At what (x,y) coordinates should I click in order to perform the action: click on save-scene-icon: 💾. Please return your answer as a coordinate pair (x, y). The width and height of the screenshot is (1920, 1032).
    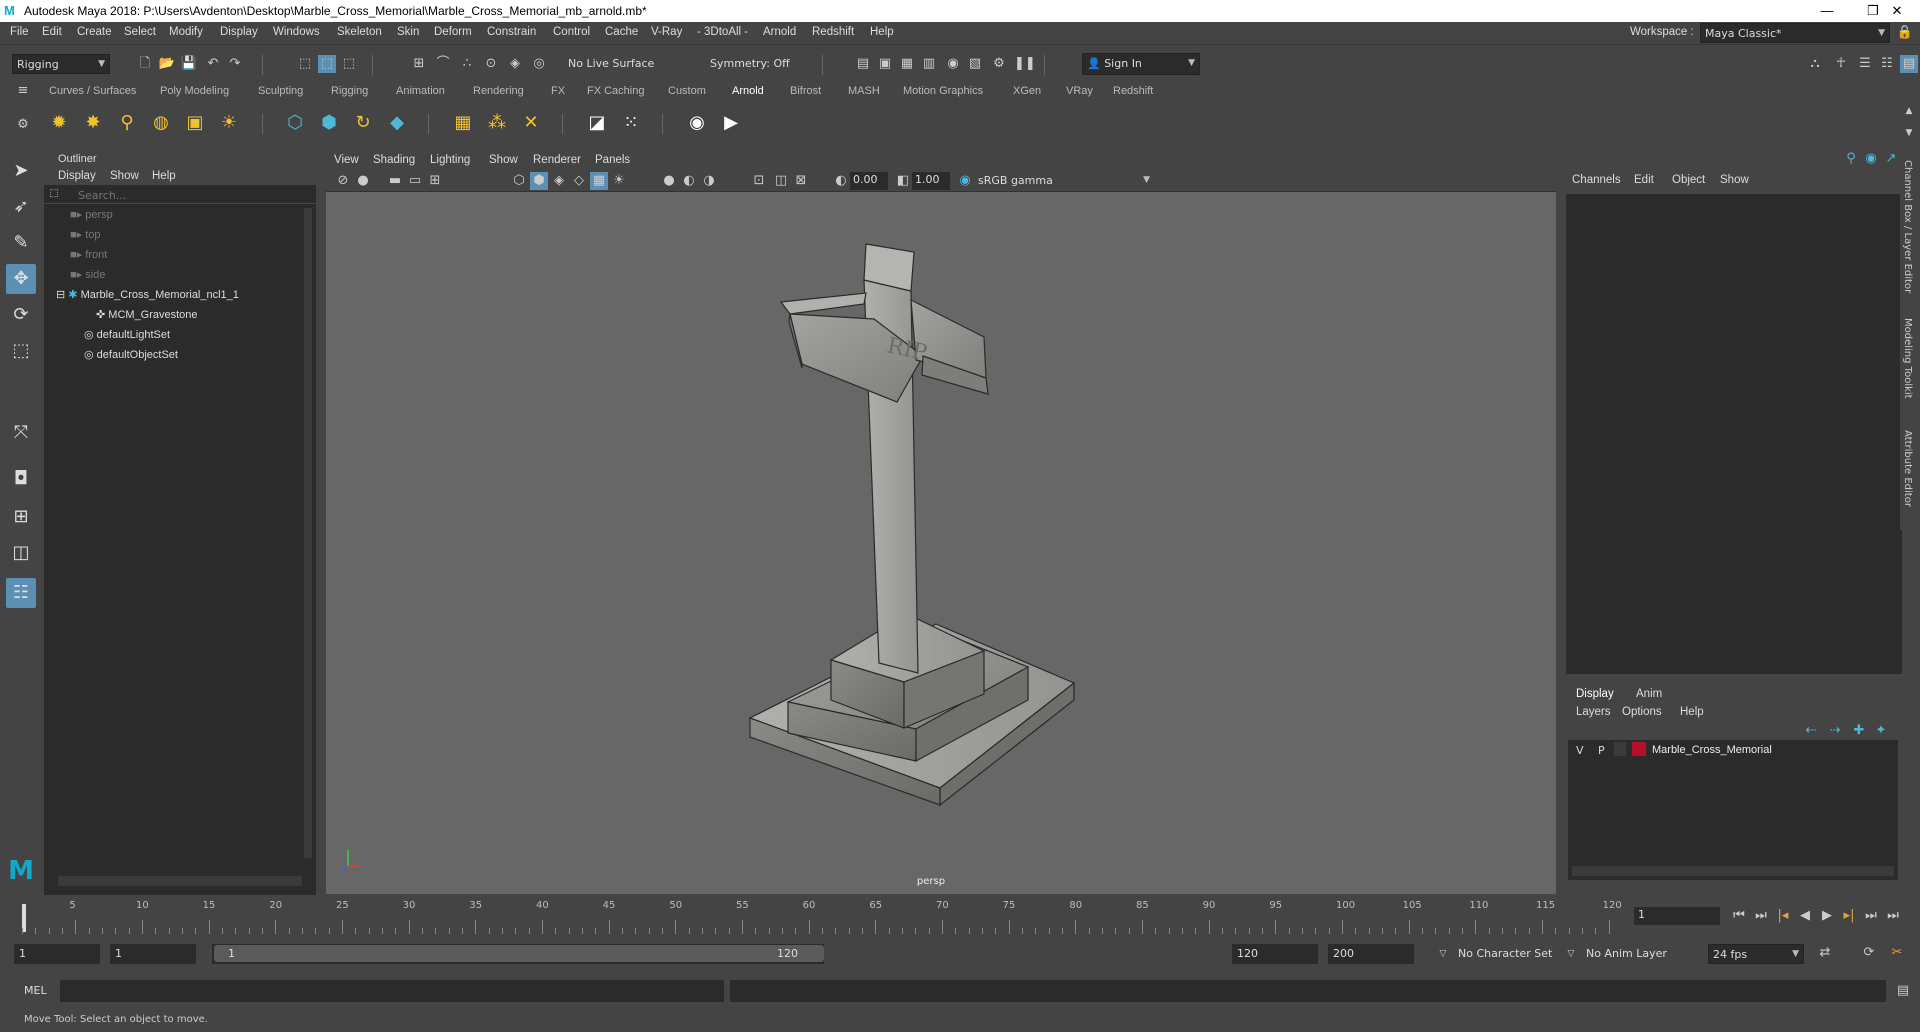
    Looking at the image, I should click on (189, 64).